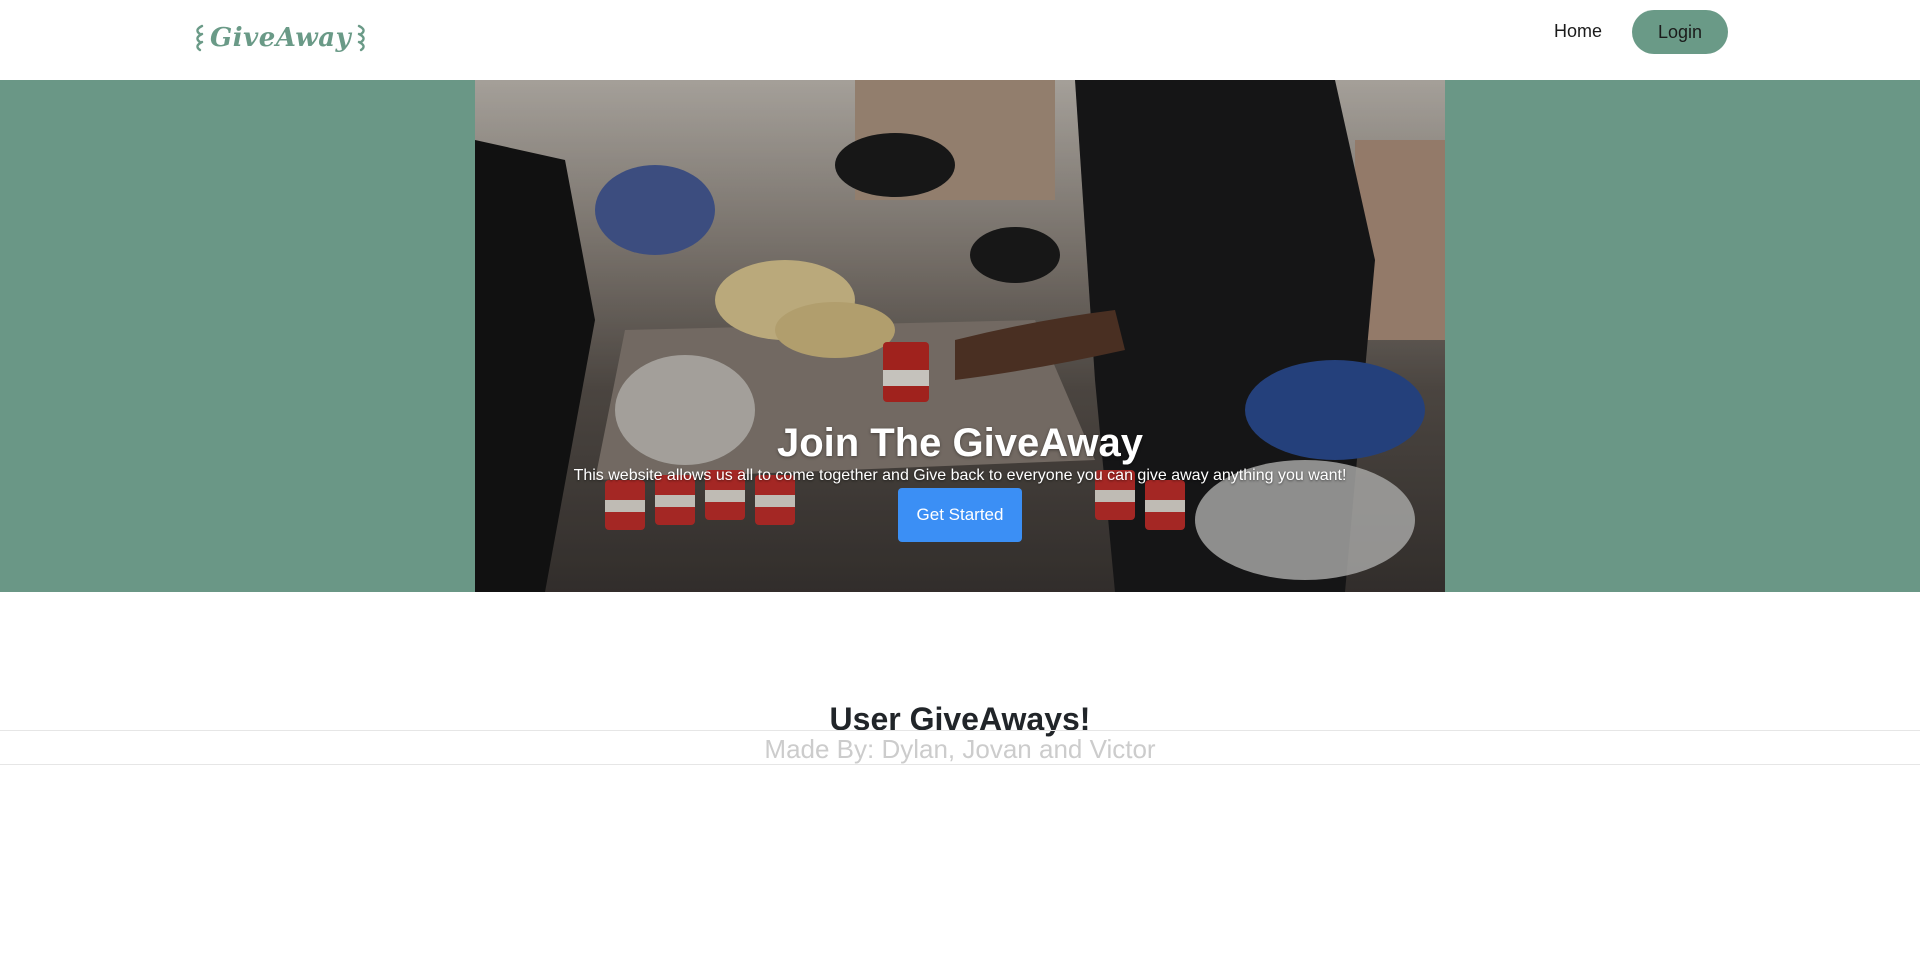 This screenshot has height=975, width=1920. I want to click on sprig-right-icon, so click(361, 38).